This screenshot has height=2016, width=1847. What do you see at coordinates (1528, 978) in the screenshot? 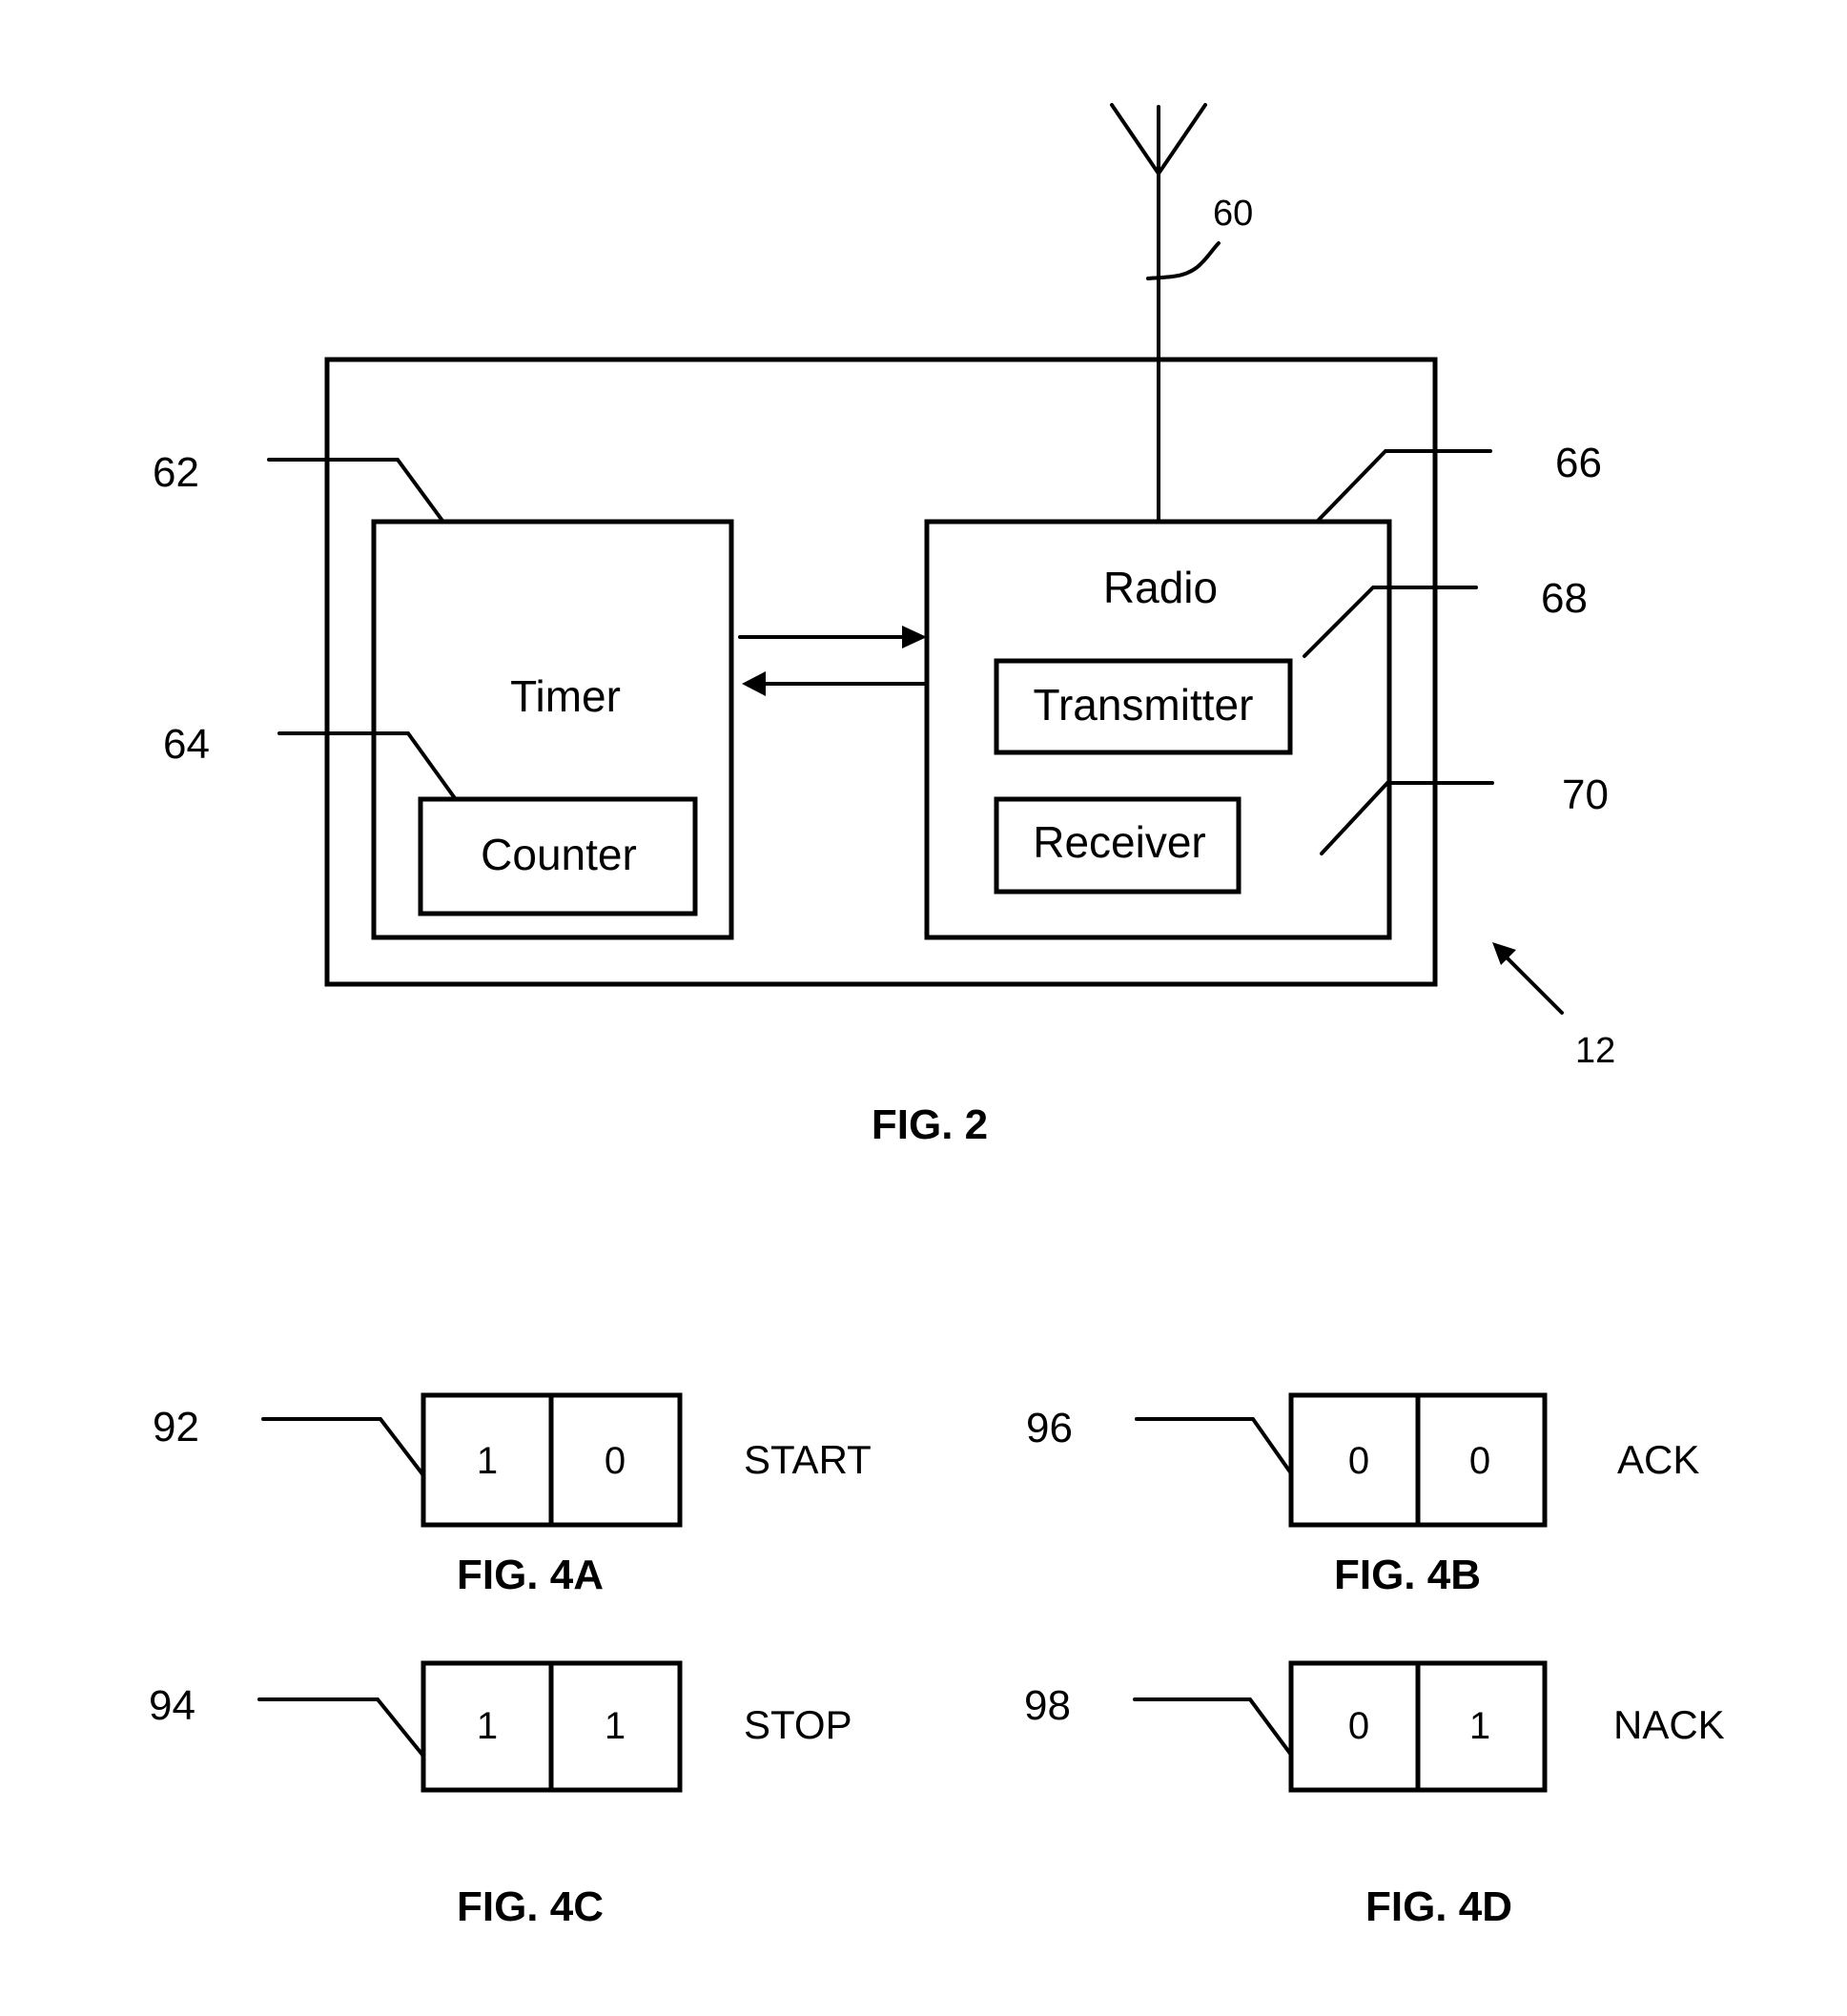
I see `device-ref-arrow` at bounding box center [1528, 978].